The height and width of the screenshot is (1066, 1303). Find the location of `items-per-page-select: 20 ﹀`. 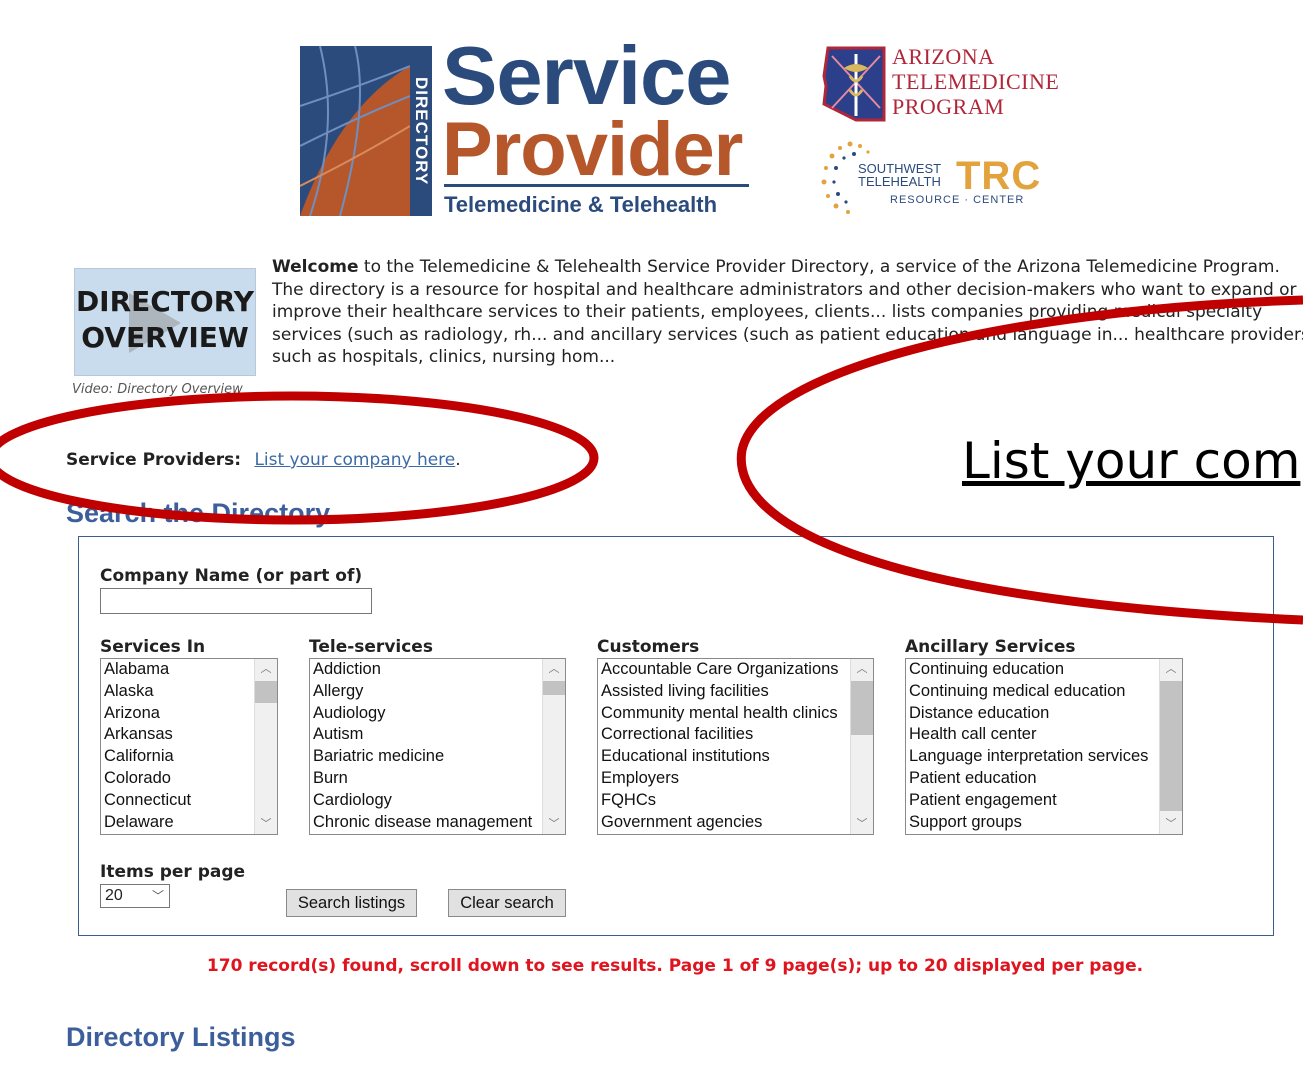

items-per-page-select: 20 ﹀ is located at coordinates (135, 896).